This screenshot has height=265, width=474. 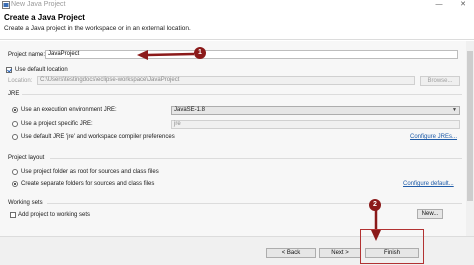 I want to click on annotation-marker-2: 2, so click(x=375, y=205).